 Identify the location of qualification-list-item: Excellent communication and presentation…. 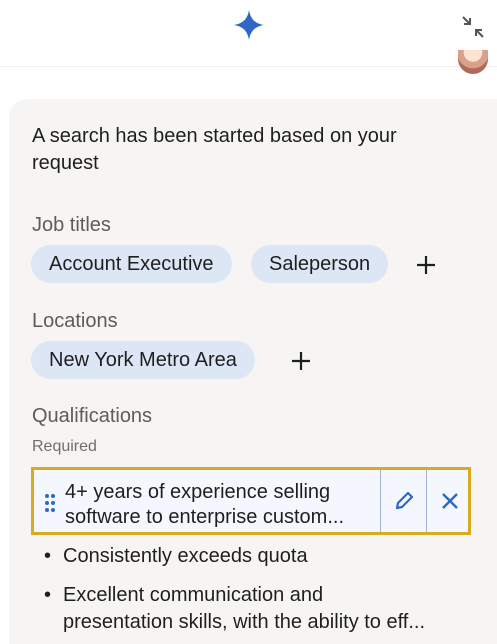
(264, 609).